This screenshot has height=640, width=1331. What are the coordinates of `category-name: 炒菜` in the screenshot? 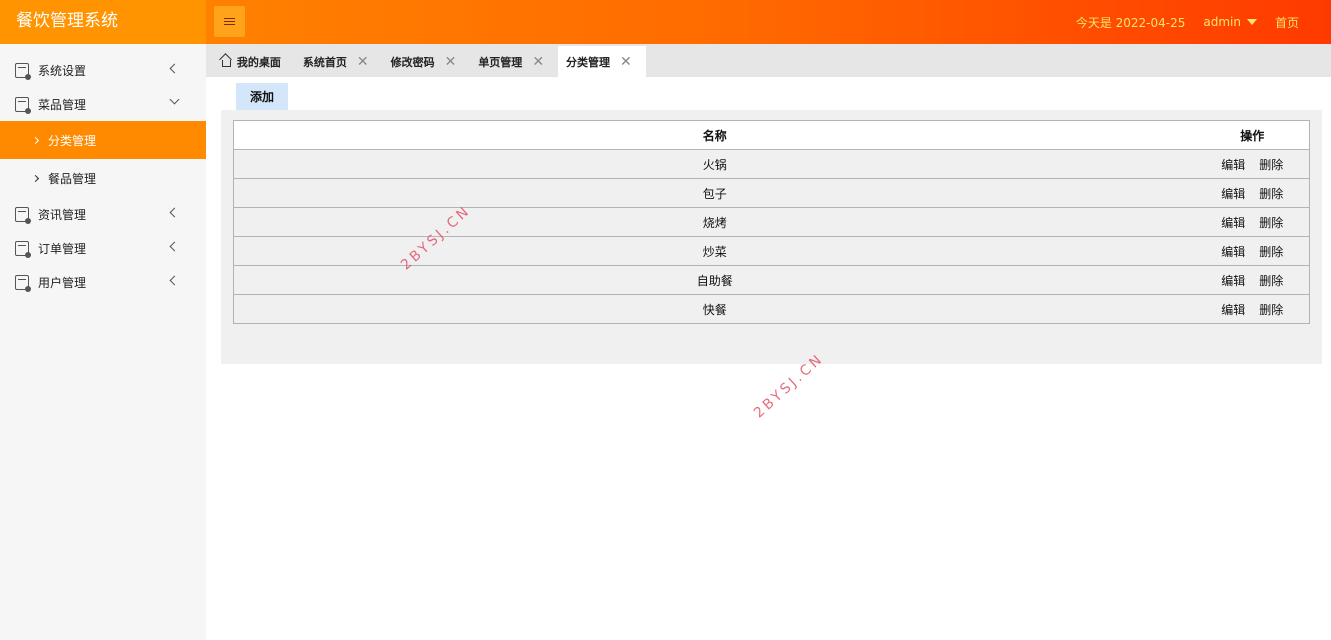 It's located at (714, 251).